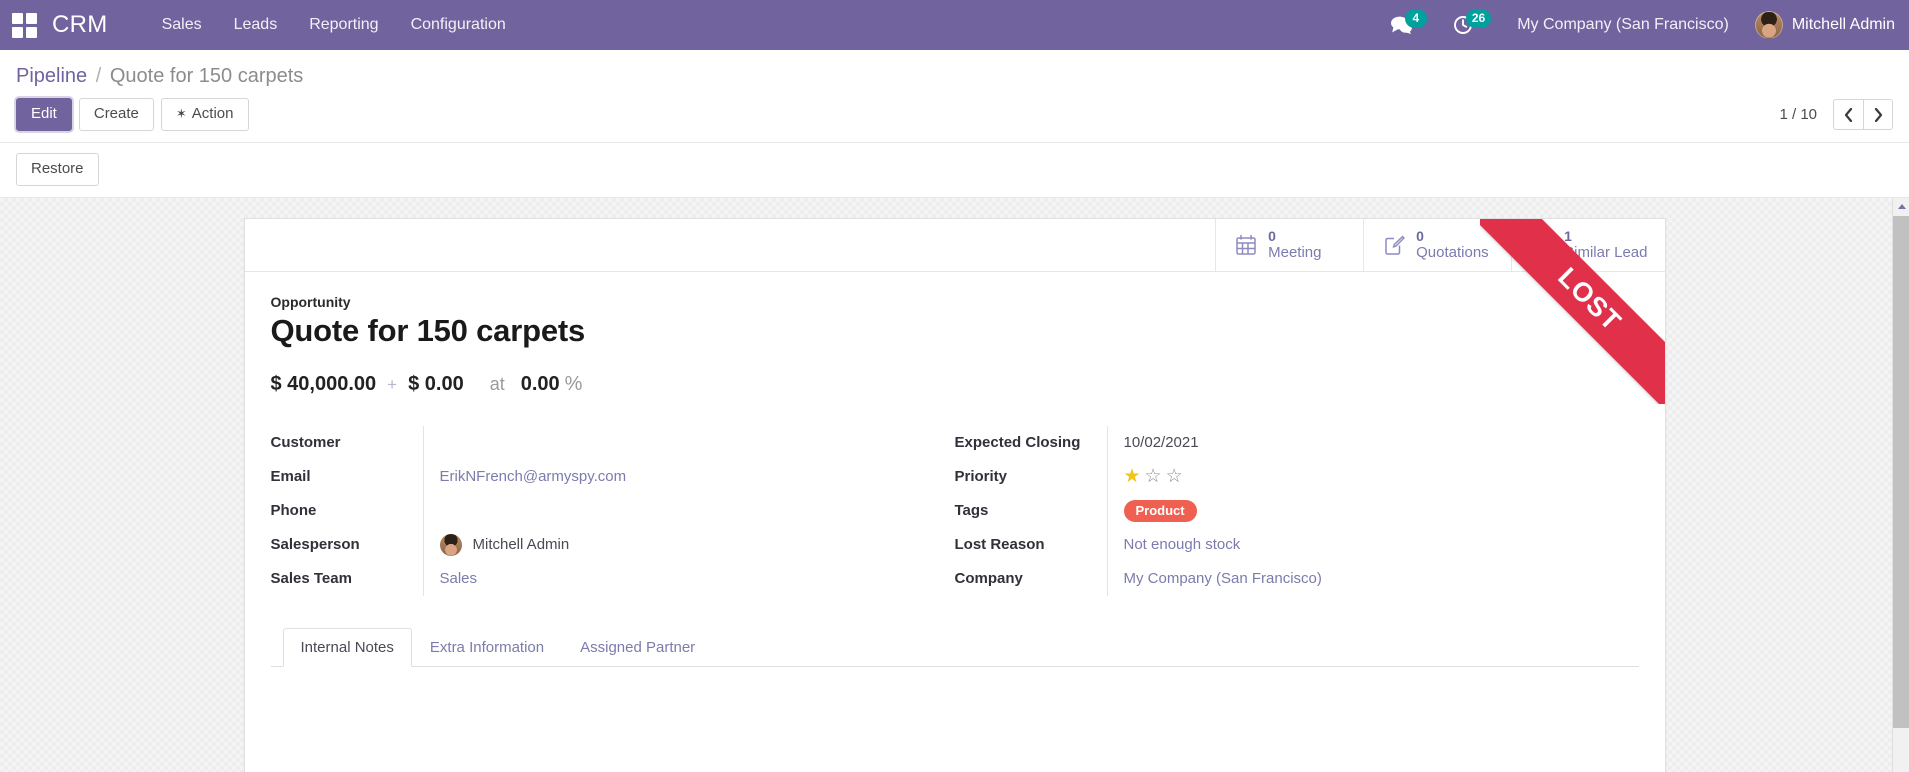 This screenshot has width=1909, height=772. What do you see at coordinates (1223, 578) in the screenshot?
I see `company-link: My Company (San Francisco)` at bounding box center [1223, 578].